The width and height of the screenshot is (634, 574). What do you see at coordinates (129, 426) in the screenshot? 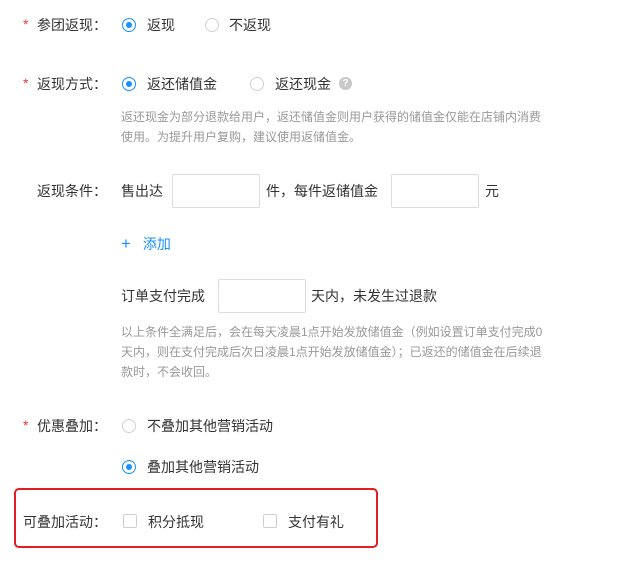
I see `radio-no-stacking` at bounding box center [129, 426].